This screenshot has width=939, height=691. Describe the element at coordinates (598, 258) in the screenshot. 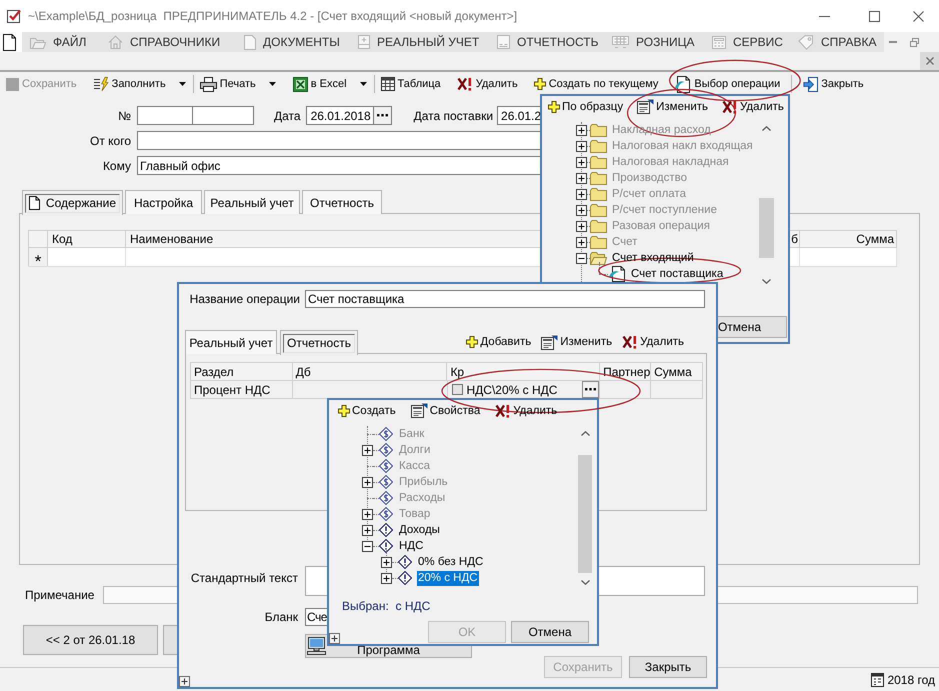

I see `open-folder-icon` at that location.